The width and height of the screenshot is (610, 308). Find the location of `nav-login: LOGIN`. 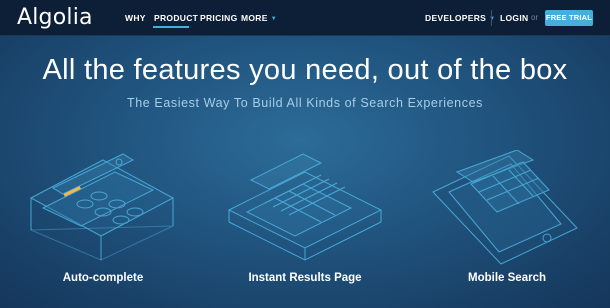

nav-login: LOGIN is located at coordinates (514, 18).